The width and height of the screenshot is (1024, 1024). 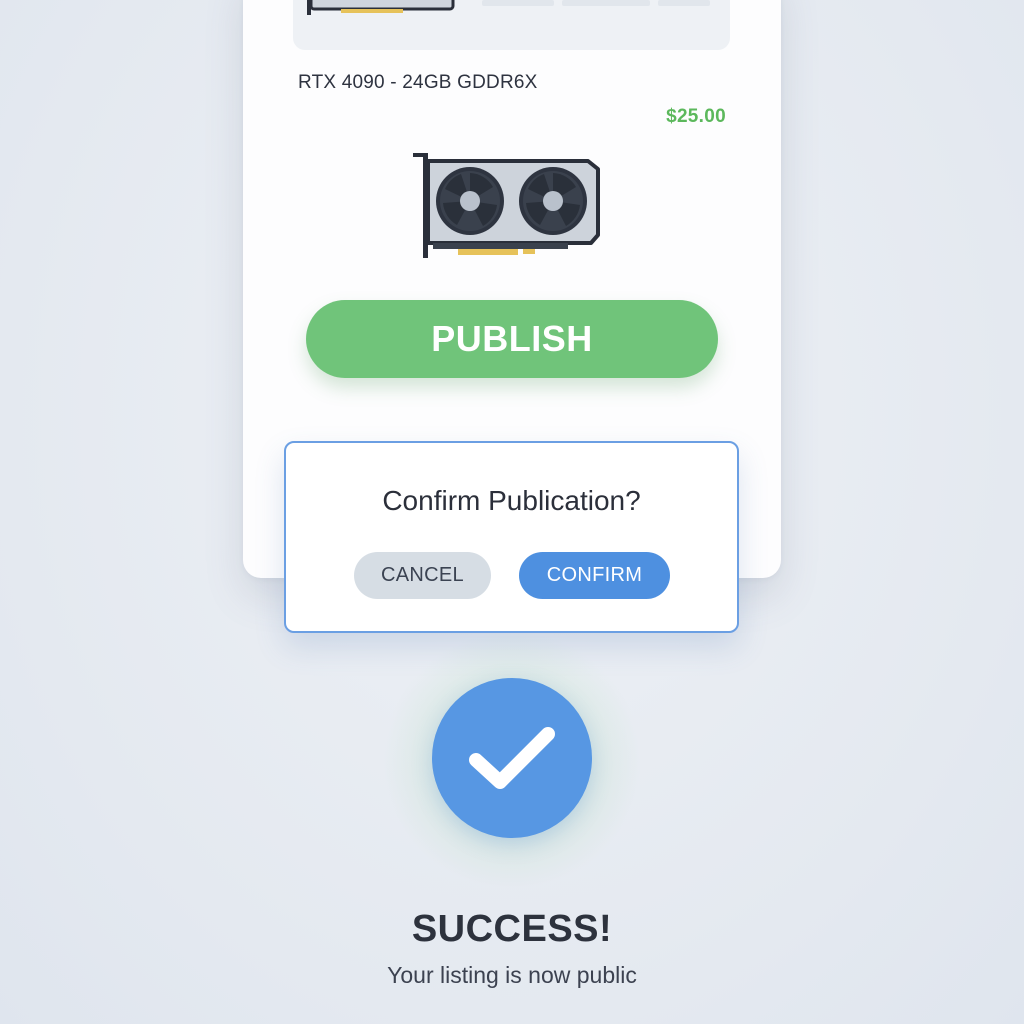 I want to click on success-title: SUCCESS!, so click(x=512, y=929).